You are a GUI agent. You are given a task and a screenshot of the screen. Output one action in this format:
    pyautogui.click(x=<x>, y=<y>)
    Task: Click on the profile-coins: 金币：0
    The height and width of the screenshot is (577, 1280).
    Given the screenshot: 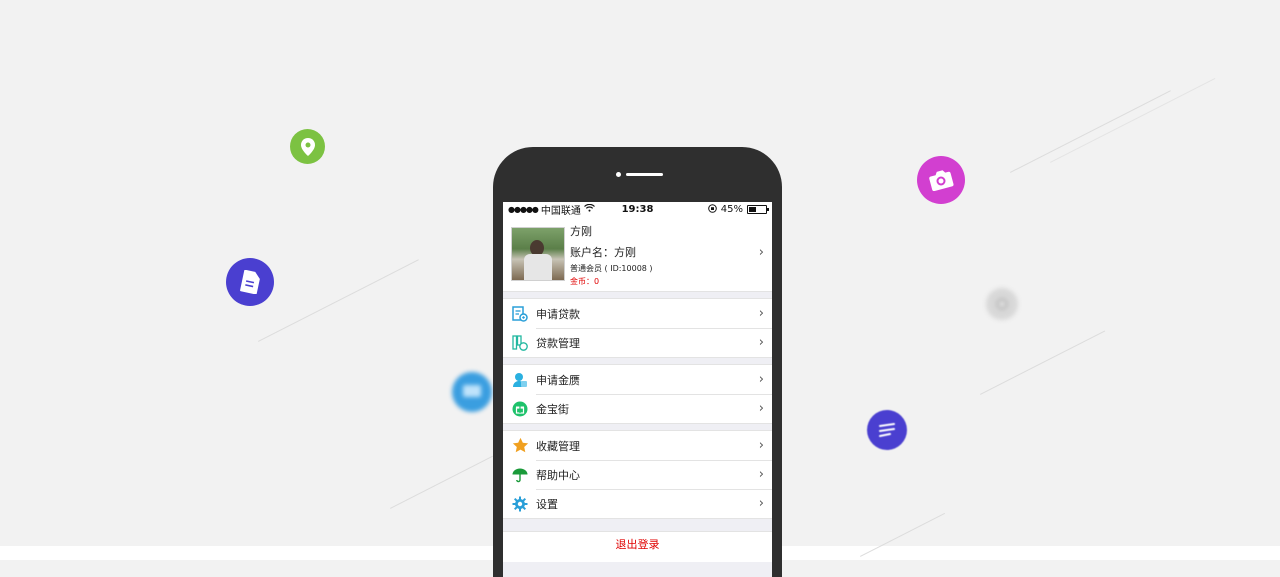 What is the action you would take?
    pyautogui.click(x=585, y=281)
    